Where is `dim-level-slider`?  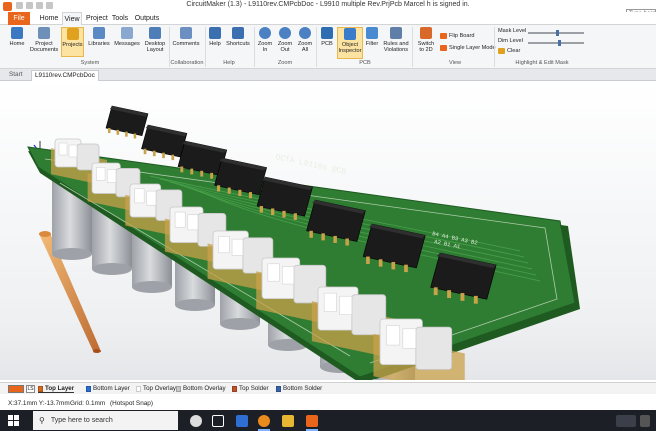 dim-level-slider is located at coordinates (556, 43).